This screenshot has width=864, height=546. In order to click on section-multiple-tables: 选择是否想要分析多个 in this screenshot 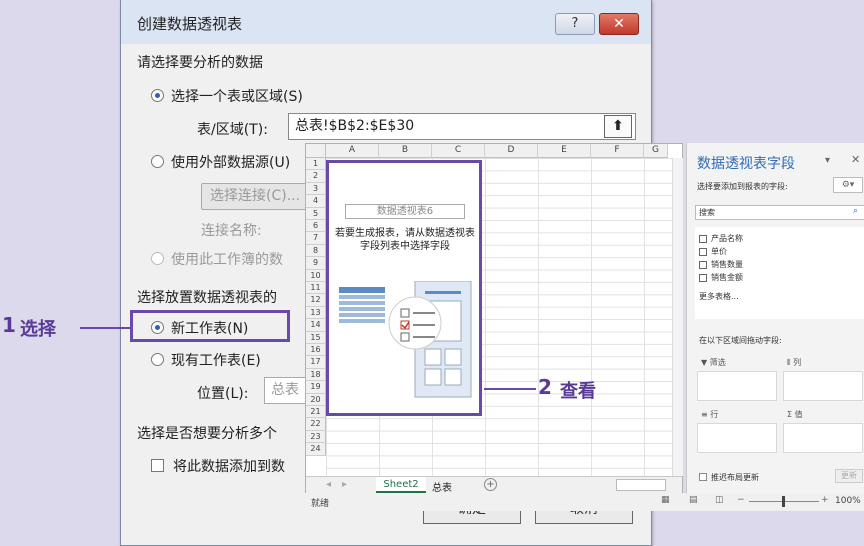, I will do `click(207, 434)`.